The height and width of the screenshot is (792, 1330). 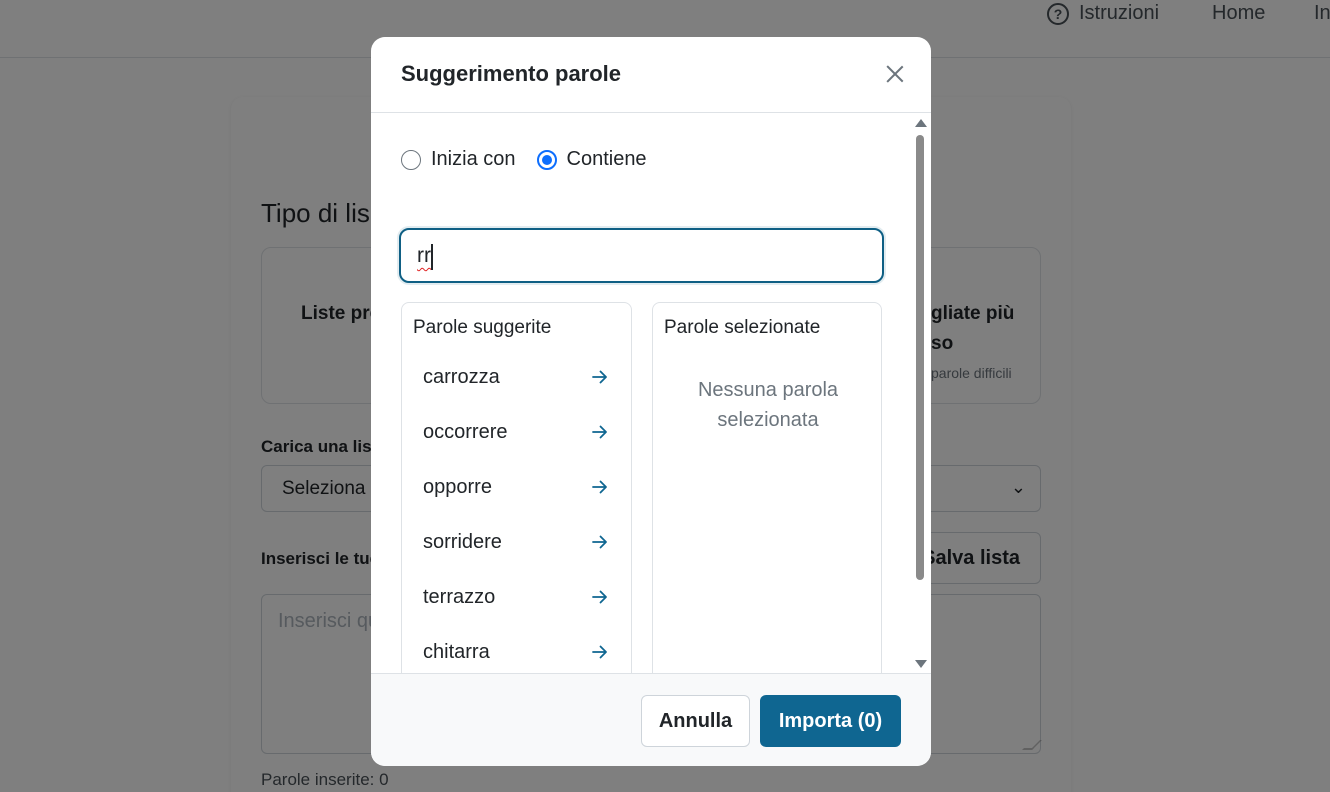 I want to click on radio-button-checked, so click(x=546, y=159).